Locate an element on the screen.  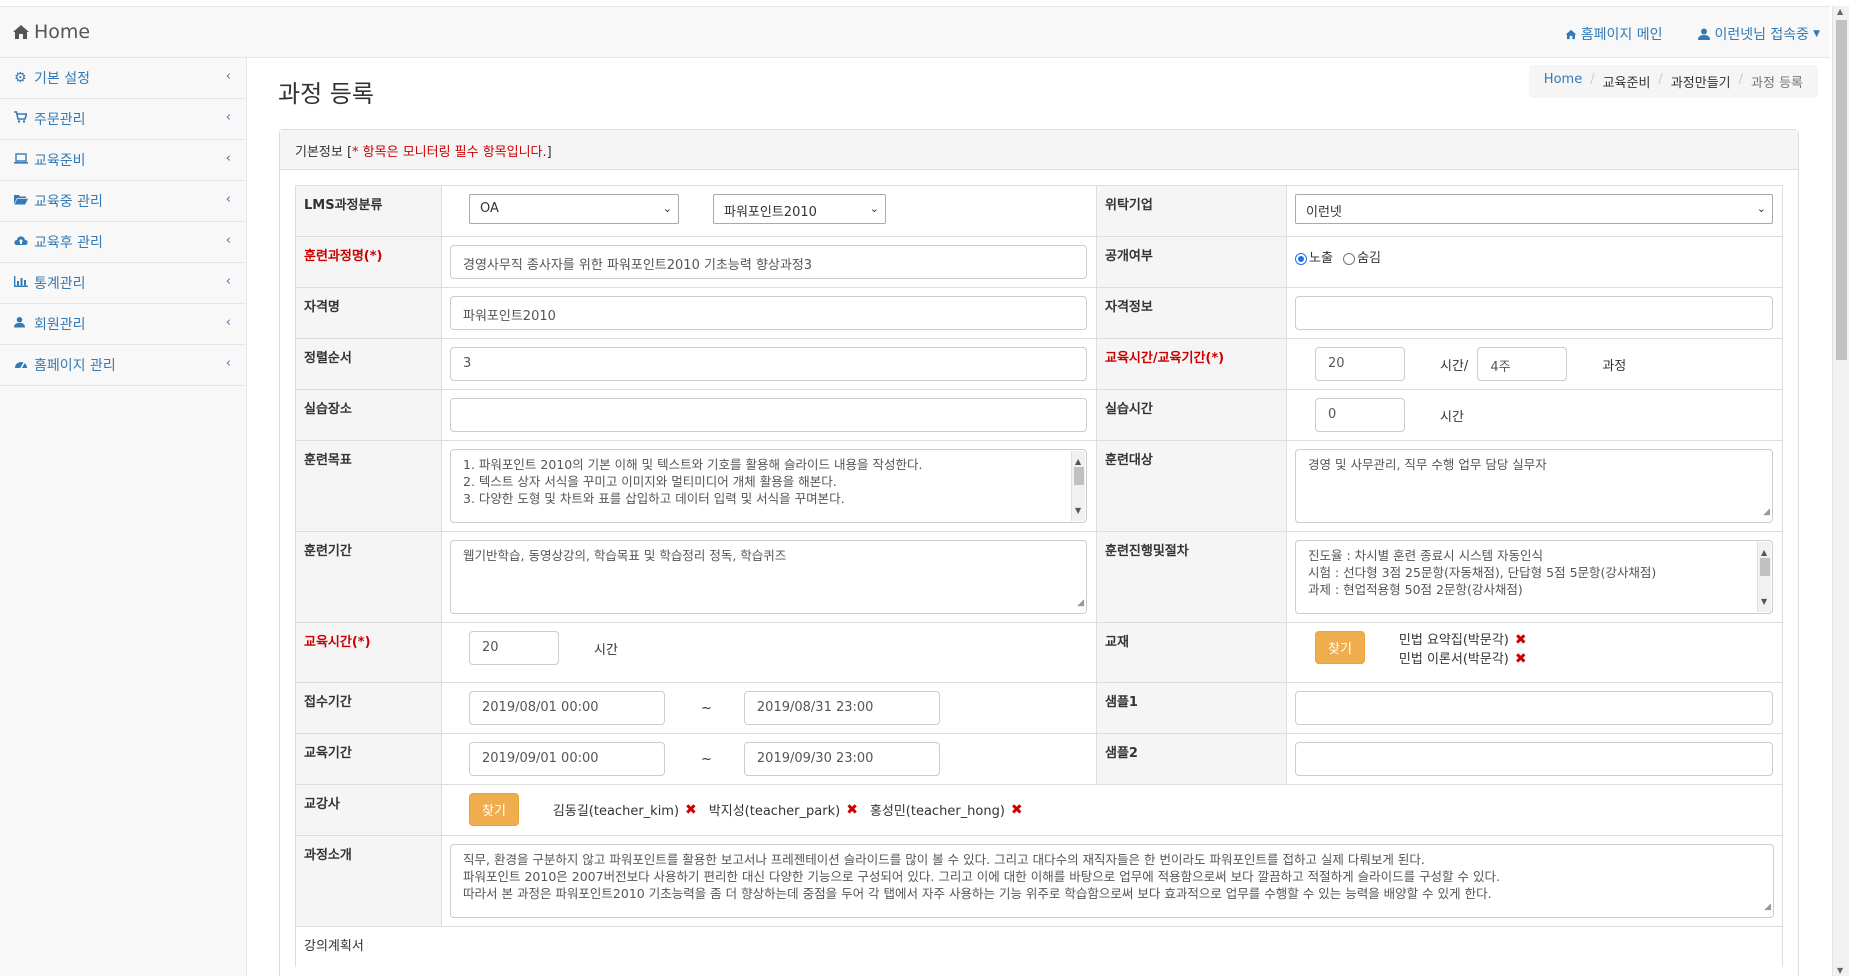
edu-period-label: 교육기간 is located at coordinates (368, 759).